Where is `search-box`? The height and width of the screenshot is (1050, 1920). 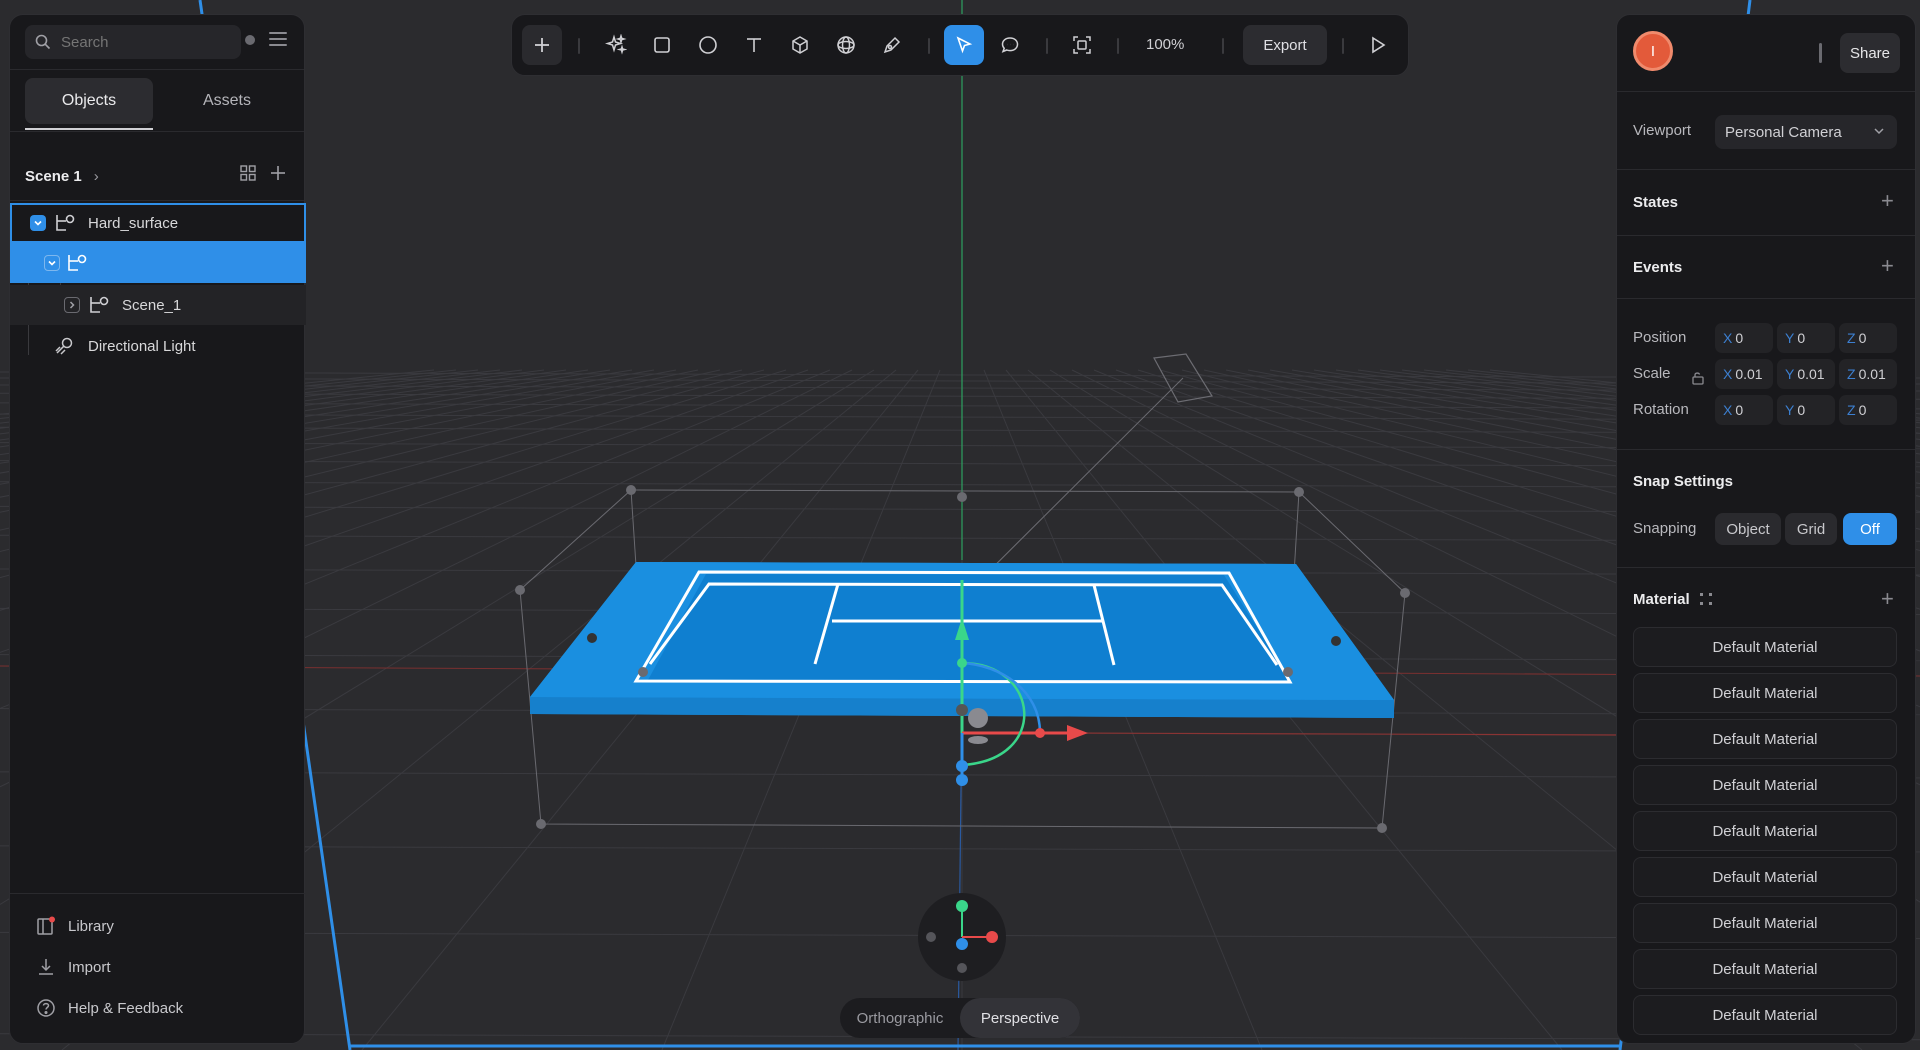 search-box is located at coordinates (133, 42).